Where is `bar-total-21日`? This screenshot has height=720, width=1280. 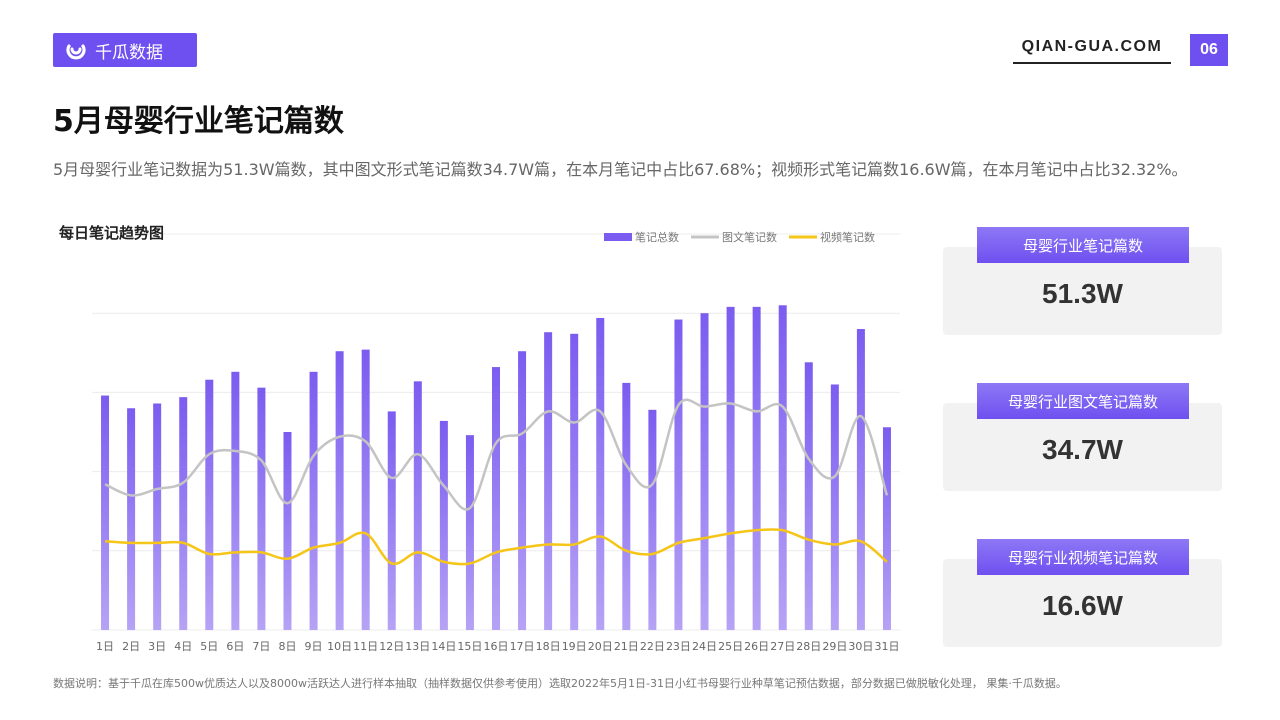 bar-total-21日 is located at coordinates (626, 506).